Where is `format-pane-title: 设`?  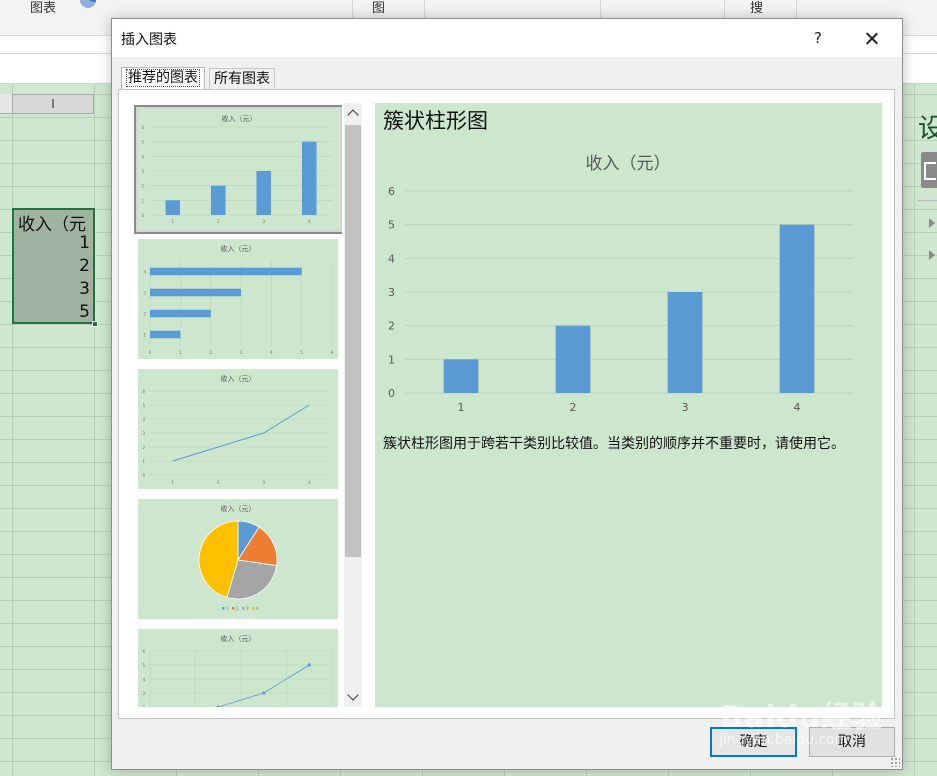 format-pane-title: 设 is located at coordinates (927, 129).